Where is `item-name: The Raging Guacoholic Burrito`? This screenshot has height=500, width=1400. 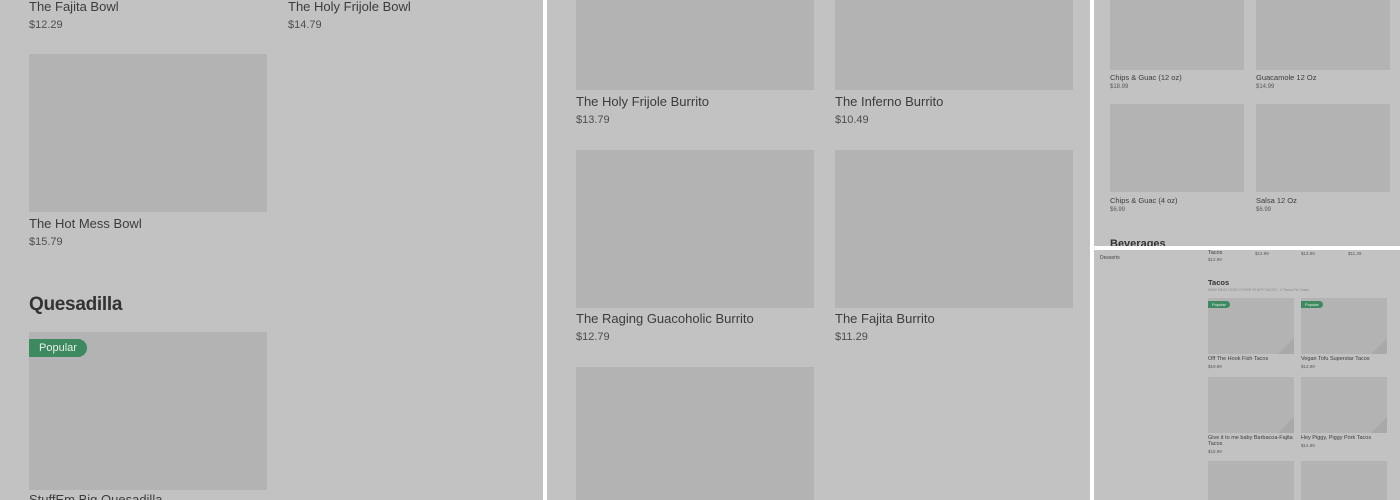 item-name: The Raging Guacoholic Burrito is located at coordinates (665, 318).